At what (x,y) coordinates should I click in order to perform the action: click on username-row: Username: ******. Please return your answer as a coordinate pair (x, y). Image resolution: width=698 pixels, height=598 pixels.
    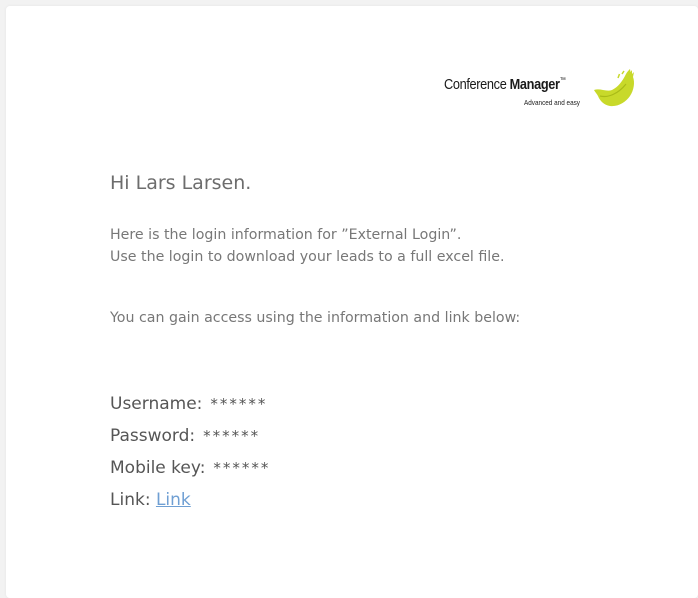
    Looking at the image, I should click on (190, 404).